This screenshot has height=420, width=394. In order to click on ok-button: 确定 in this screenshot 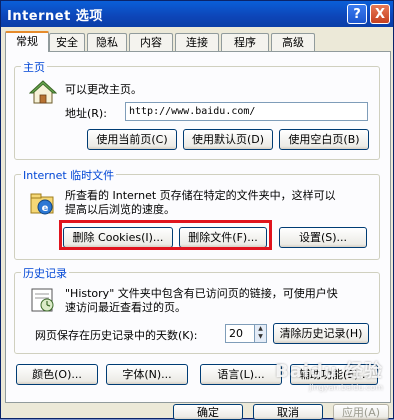, I will do `click(208, 412)`.